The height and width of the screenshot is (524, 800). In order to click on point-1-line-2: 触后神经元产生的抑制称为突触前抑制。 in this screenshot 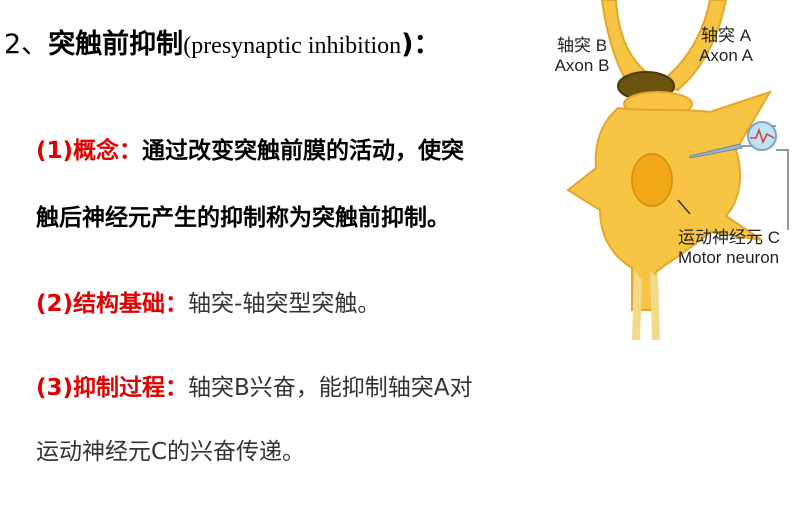, I will do `click(243, 215)`.